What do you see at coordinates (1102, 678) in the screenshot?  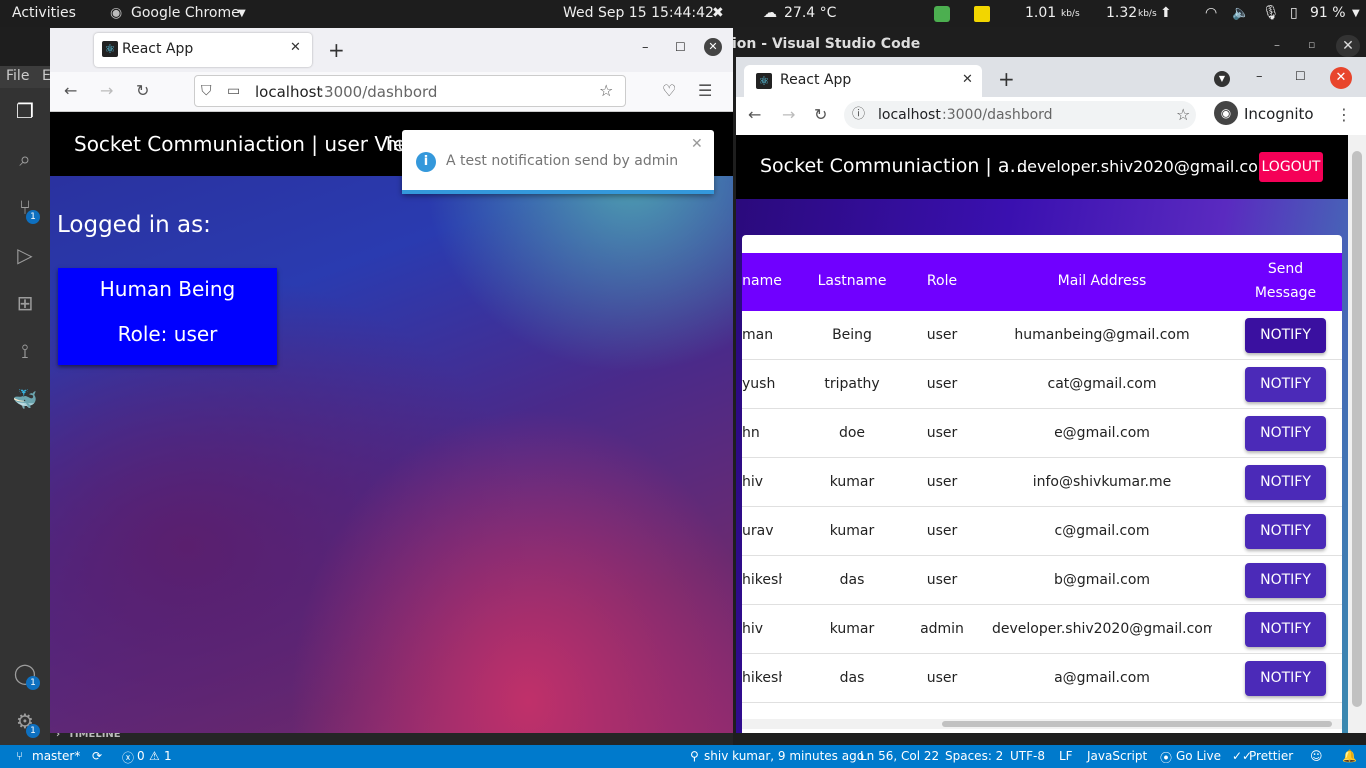 I see `cell-mail: a@gmail.com` at bounding box center [1102, 678].